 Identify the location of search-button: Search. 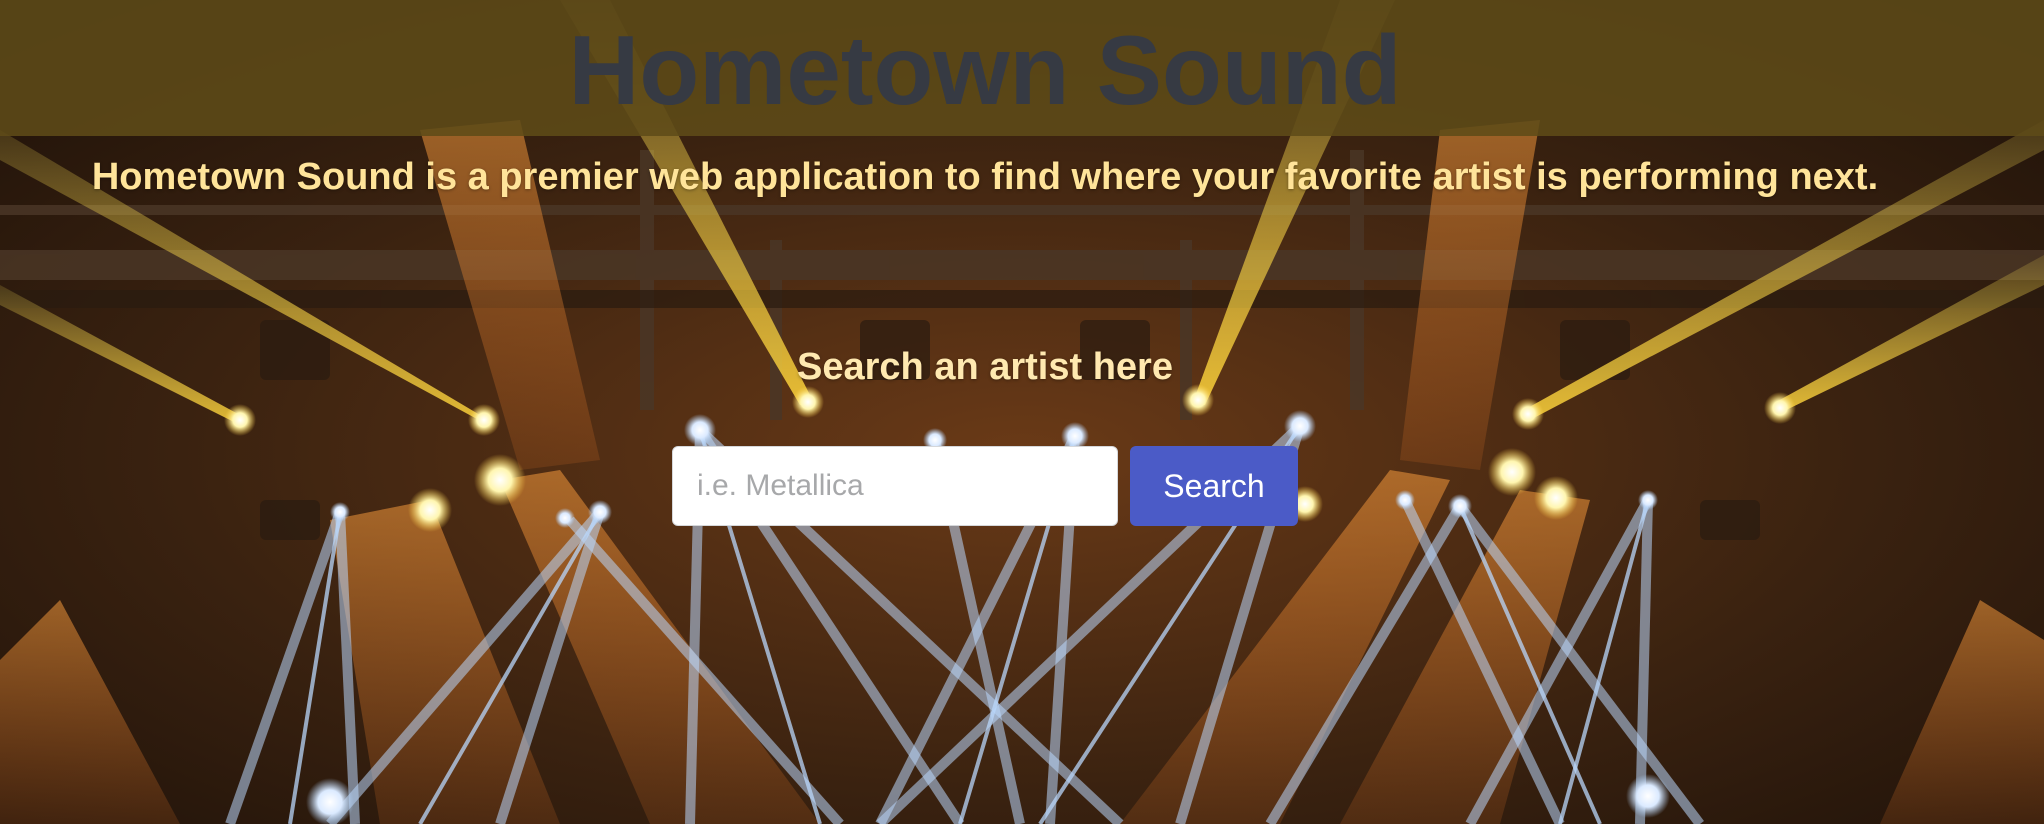
(1214, 486).